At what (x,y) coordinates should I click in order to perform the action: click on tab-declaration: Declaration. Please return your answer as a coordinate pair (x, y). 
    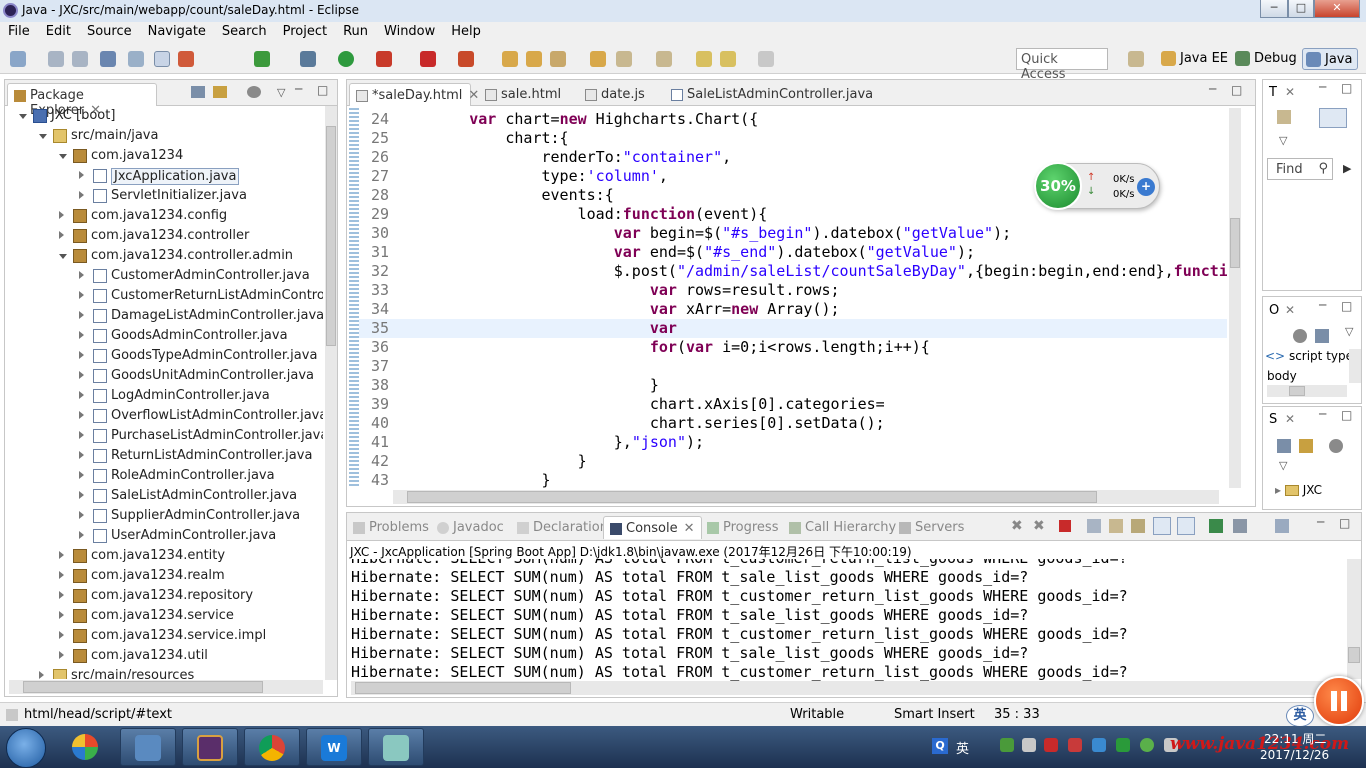
    Looking at the image, I should click on (562, 527).